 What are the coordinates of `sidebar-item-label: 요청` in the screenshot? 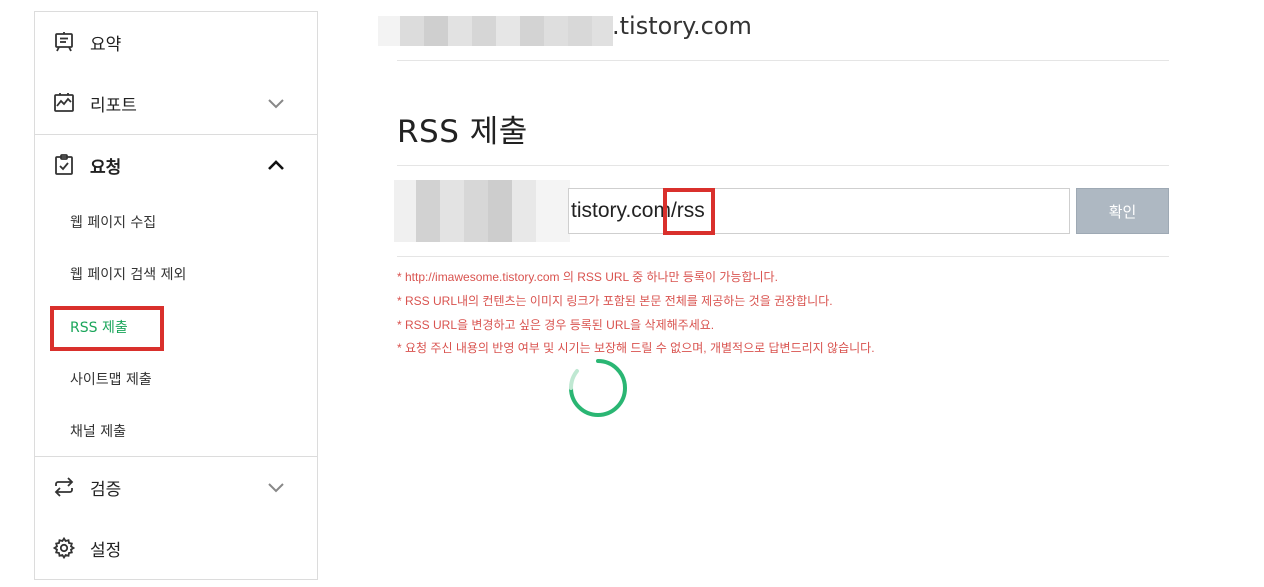 It's located at (106, 167).